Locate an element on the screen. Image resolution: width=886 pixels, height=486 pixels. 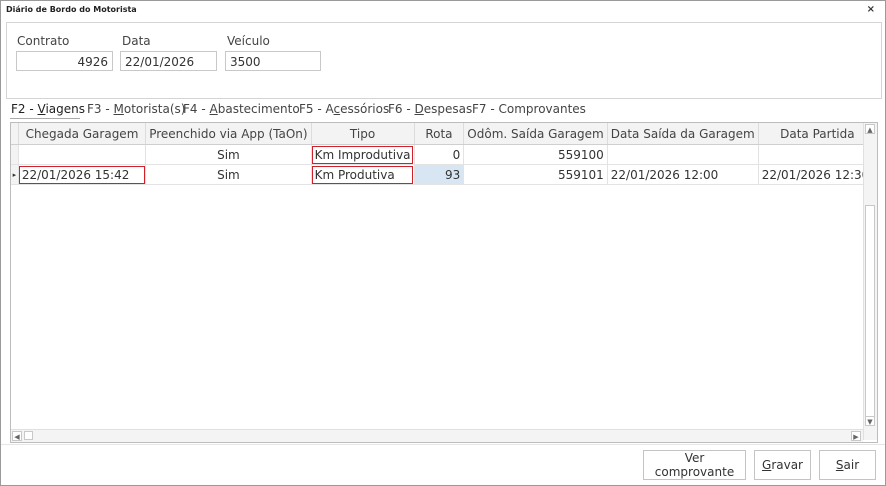
ver-comprovante-button: Ver comprovante is located at coordinates (694, 465).